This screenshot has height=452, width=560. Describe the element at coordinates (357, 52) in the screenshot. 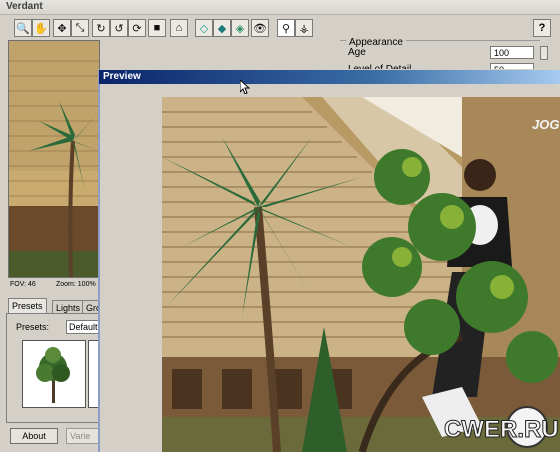

I see `age-label: Age` at that location.